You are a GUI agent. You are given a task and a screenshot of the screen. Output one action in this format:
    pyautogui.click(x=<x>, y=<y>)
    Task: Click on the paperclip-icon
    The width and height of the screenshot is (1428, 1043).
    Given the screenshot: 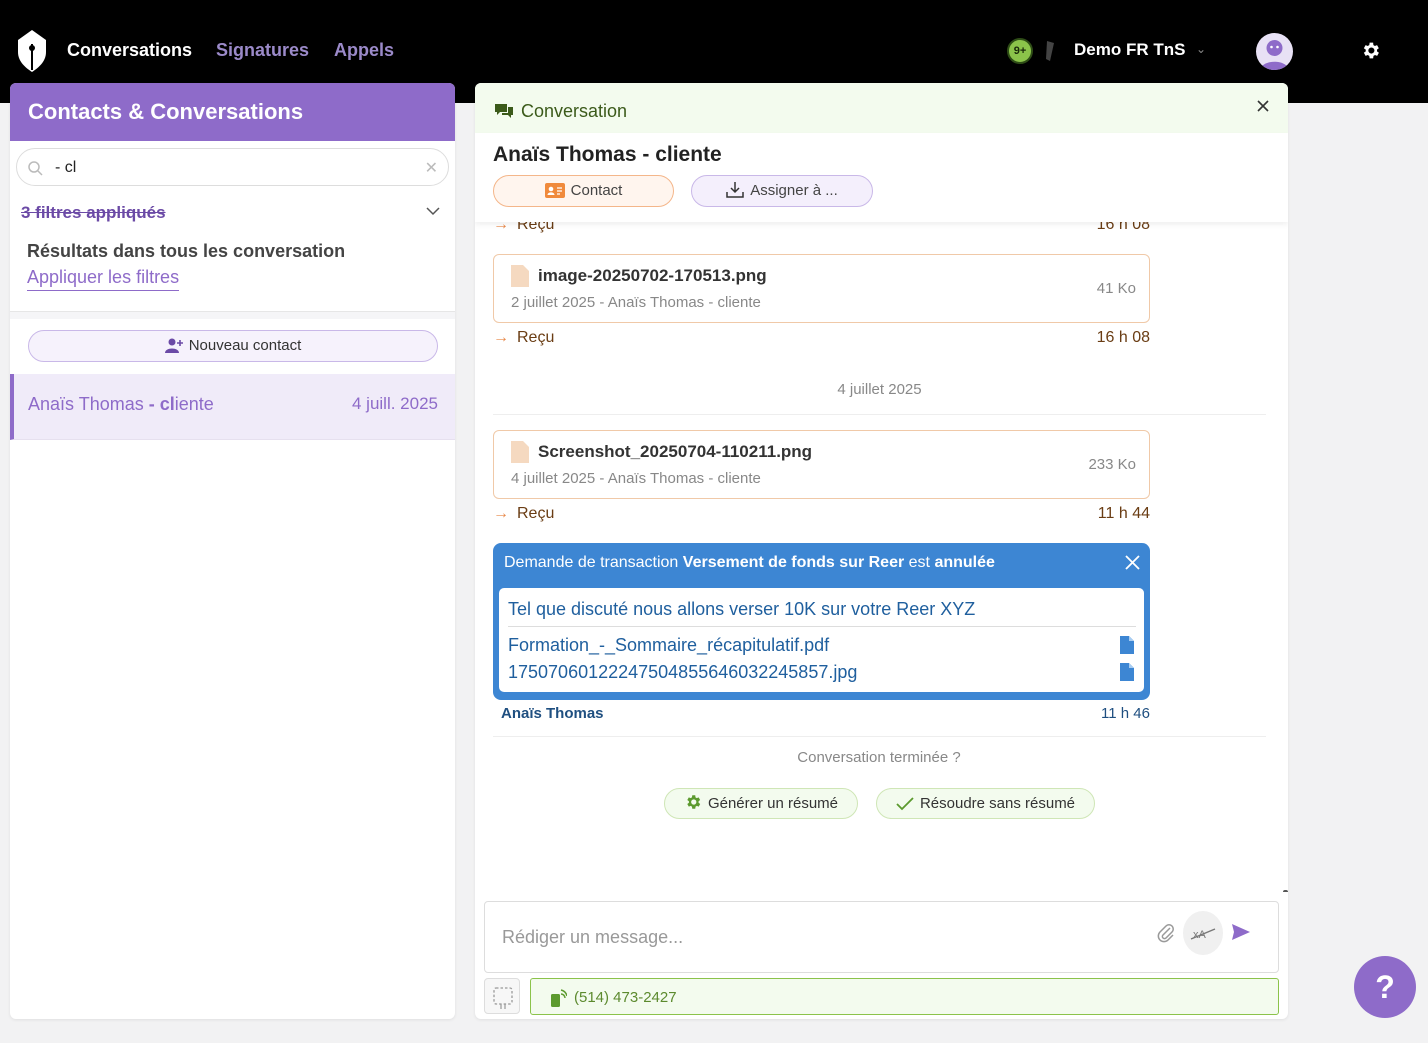 What is the action you would take?
    pyautogui.click(x=1166, y=933)
    